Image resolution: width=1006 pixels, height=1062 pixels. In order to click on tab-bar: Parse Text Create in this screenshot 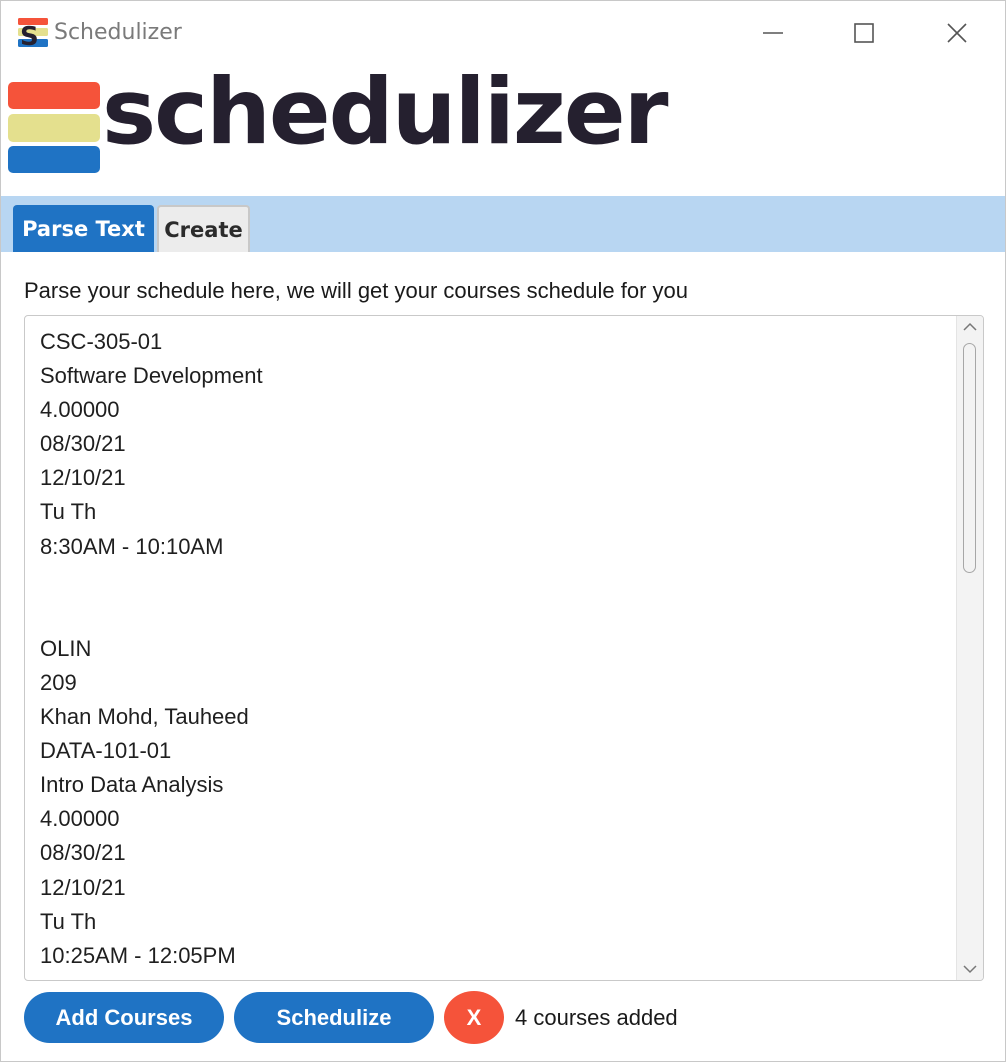, I will do `click(503, 224)`.